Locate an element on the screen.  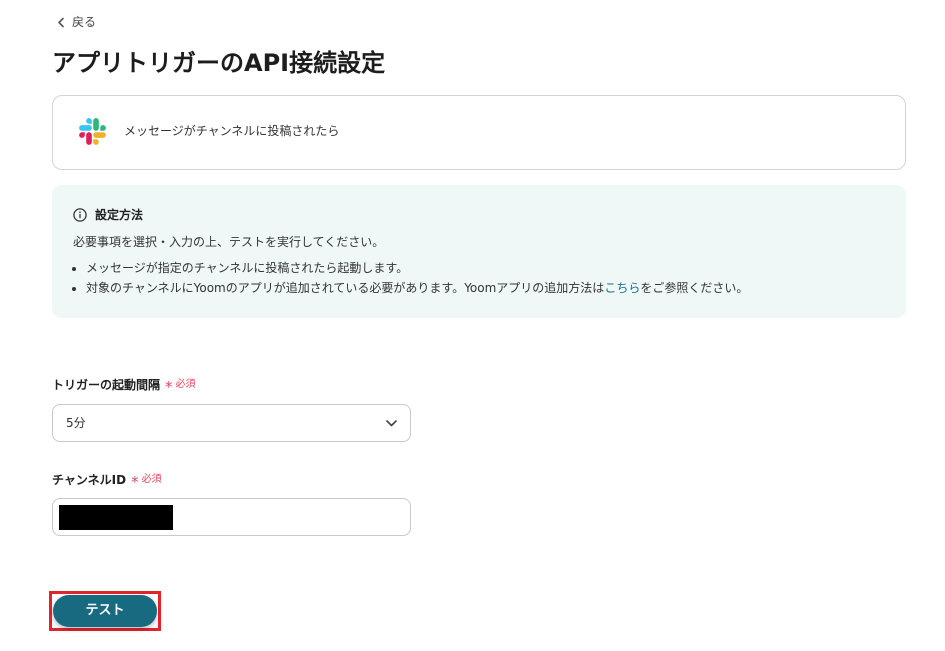
trigger-label: メッセージがチャンネルに投稿されたら is located at coordinates (232, 131).